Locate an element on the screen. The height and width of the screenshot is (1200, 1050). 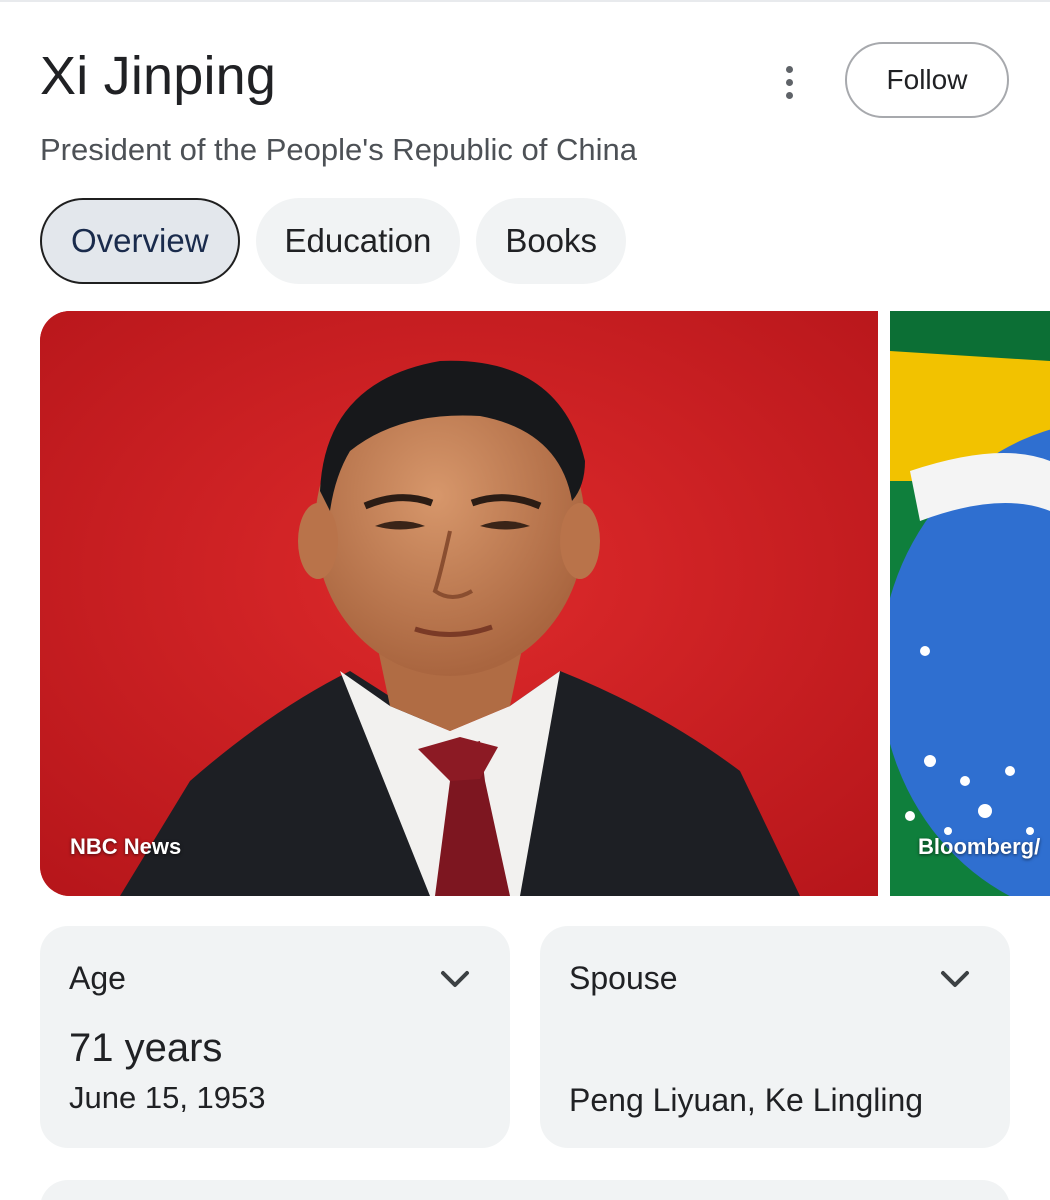
tab-bar: Overview Education Books is located at coordinates (333, 241).